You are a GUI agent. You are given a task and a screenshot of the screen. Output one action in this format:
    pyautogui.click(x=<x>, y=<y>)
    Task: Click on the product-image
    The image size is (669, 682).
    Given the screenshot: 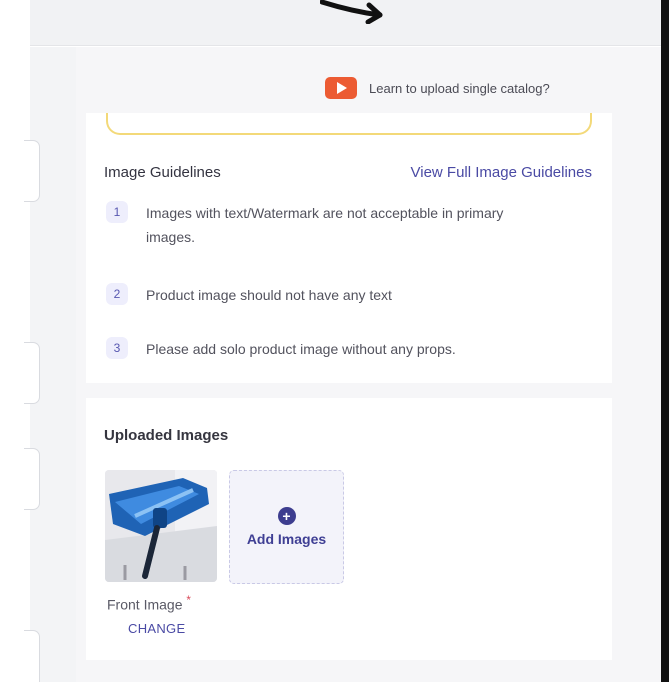 What is the action you would take?
    pyautogui.click(x=161, y=526)
    